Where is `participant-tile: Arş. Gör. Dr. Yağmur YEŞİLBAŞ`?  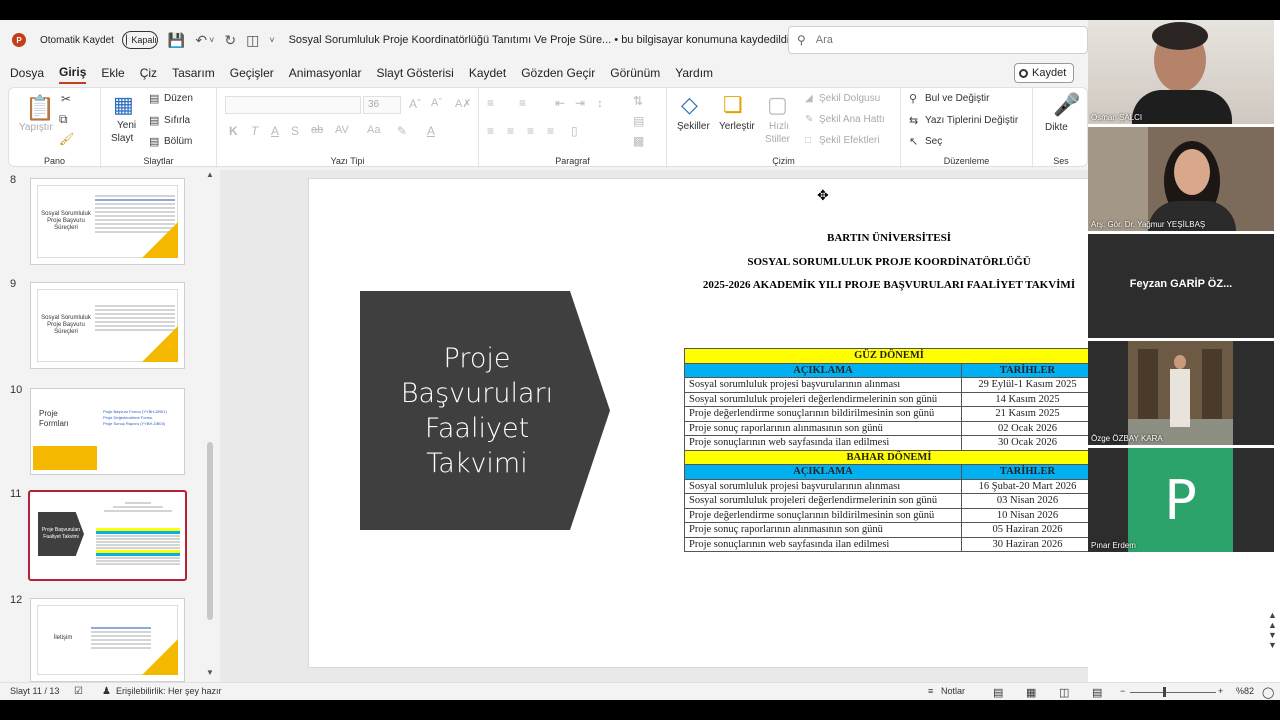 participant-tile: Arş. Gör. Dr. Yağmur YEŞİLBAŞ is located at coordinates (1181, 179).